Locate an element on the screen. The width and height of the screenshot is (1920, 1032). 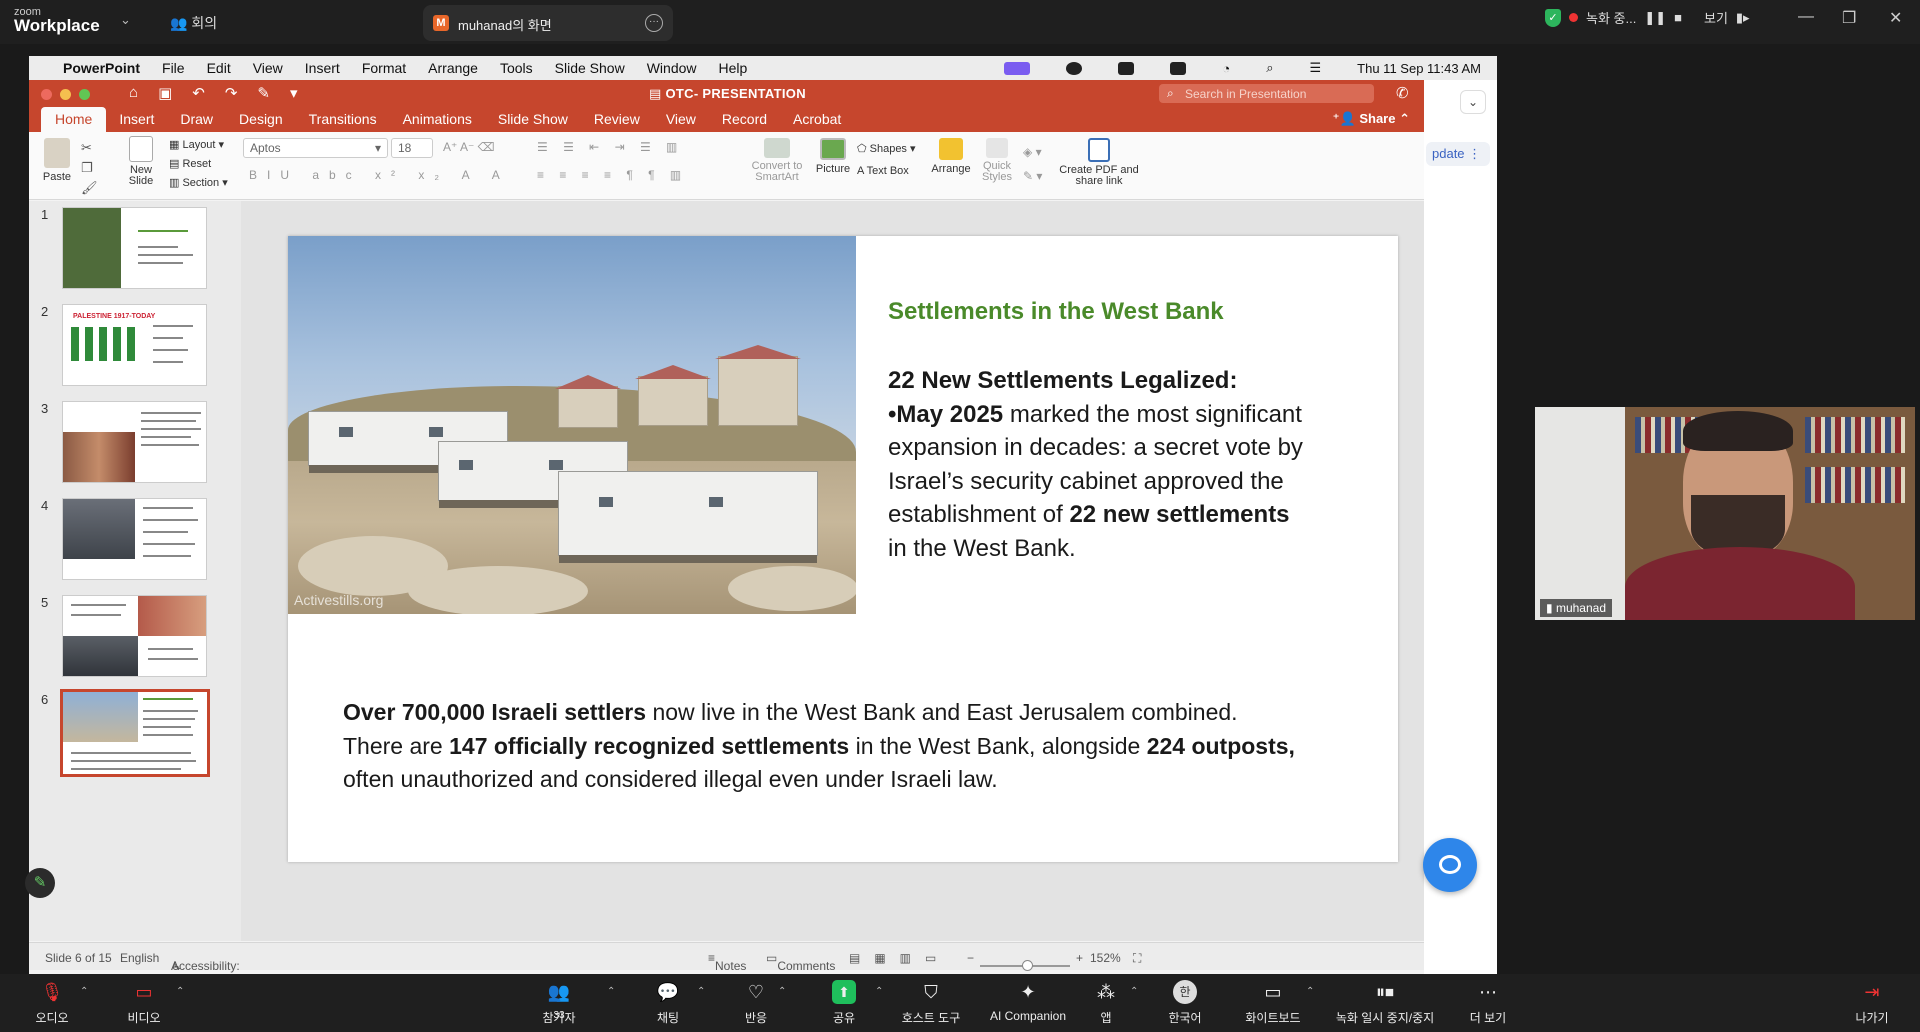
slide-thumbnail: PALESTINE 1917-TODAY is located at coordinates (134, 345).